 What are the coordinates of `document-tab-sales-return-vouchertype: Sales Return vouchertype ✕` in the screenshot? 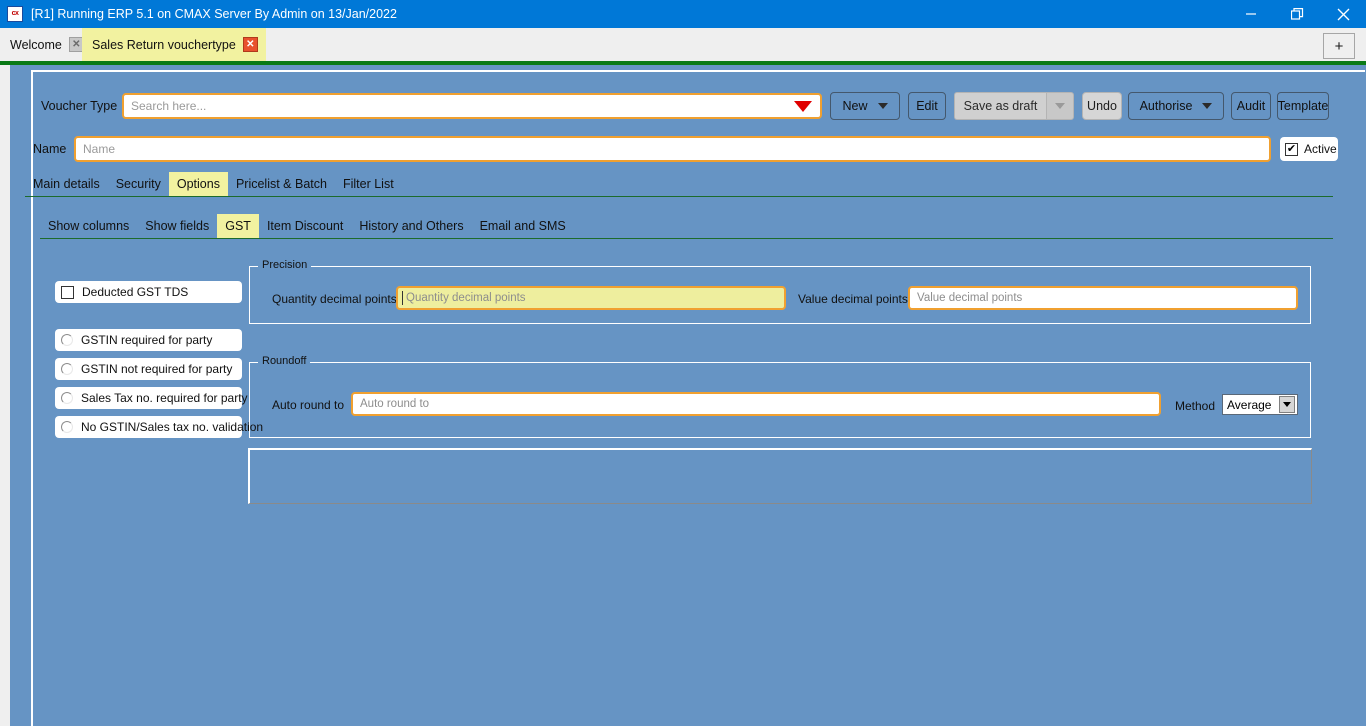 It's located at (174, 44).